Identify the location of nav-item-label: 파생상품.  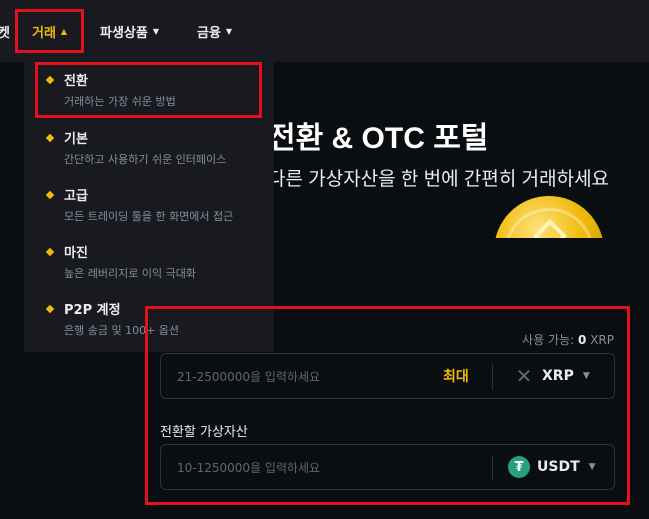
(124, 33).